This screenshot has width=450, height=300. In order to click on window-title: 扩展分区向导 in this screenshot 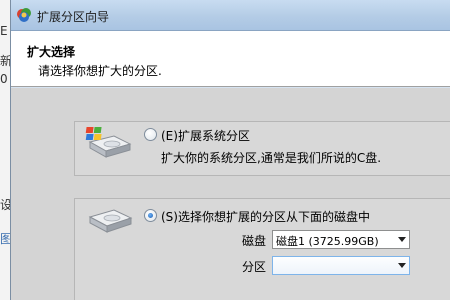, I will do `click(73, 17)`.